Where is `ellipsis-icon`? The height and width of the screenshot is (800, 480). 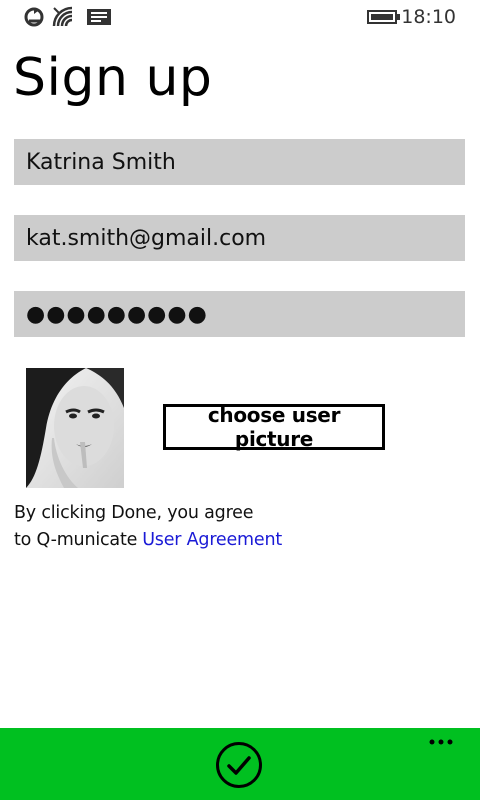 ellipsis-icon is located at coordinates (441, 742).